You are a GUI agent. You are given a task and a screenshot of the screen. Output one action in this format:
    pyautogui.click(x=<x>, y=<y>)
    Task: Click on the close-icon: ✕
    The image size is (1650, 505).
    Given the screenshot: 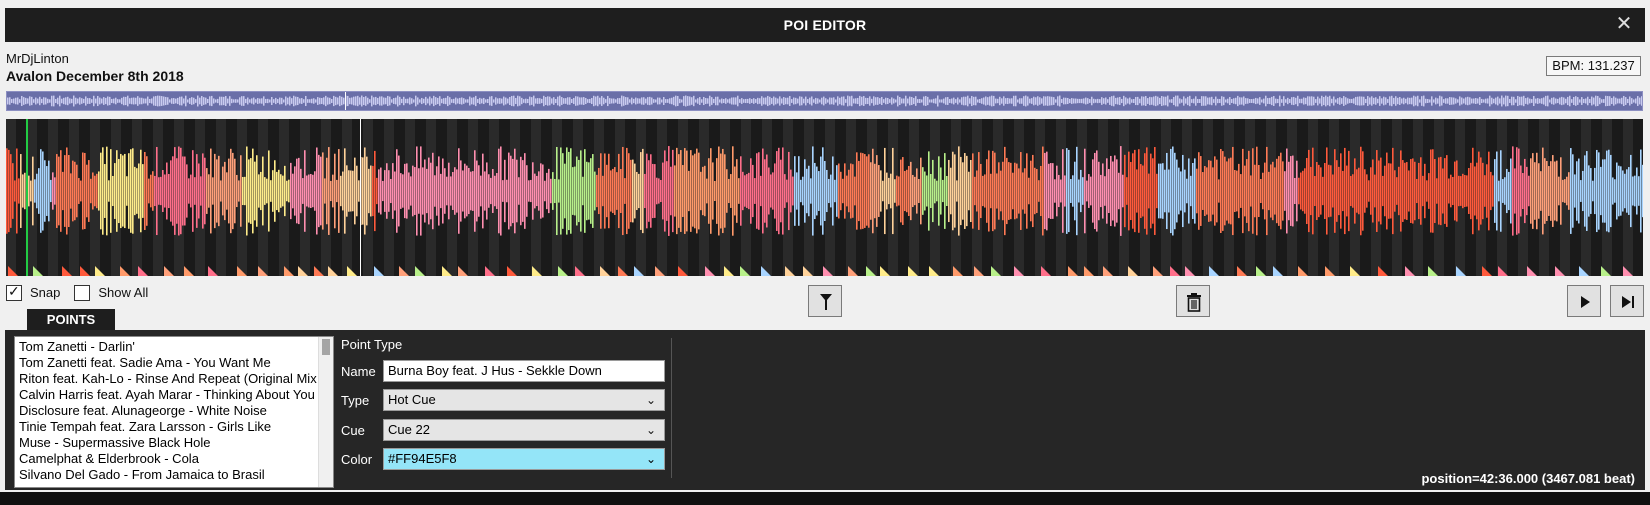 What is the action you would take?
    pyautogui.click(x=1624, y=24)
    